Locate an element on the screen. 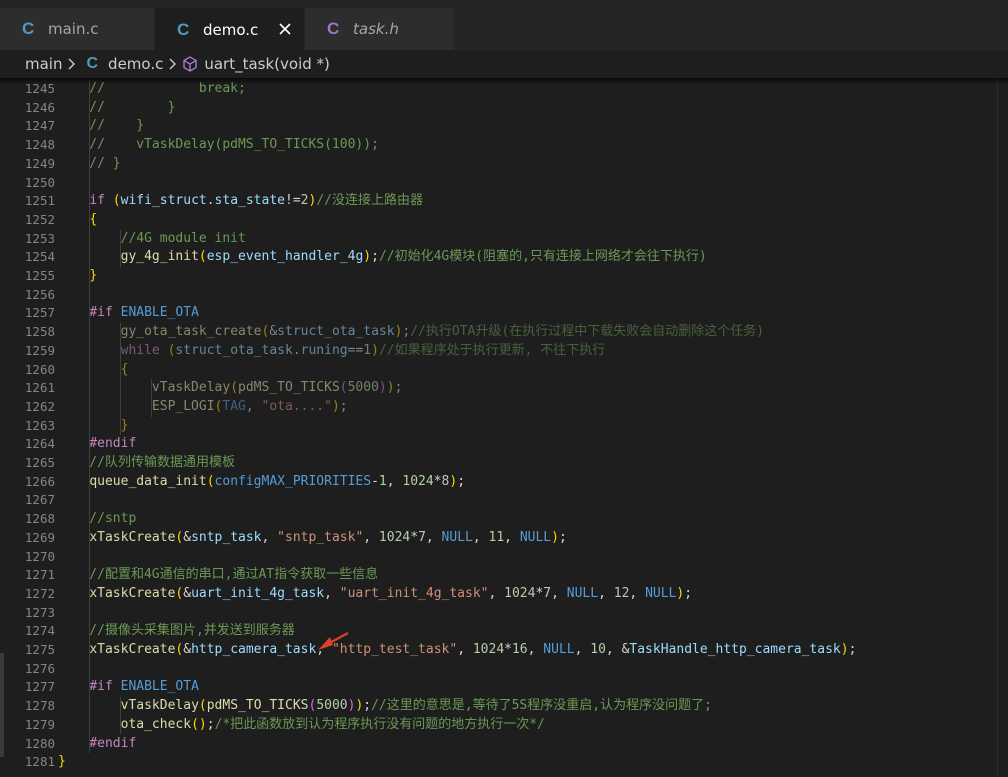 This screenshot has height=777, width=1008. annotation-arrow-icon is located at coordinates (333, 641).